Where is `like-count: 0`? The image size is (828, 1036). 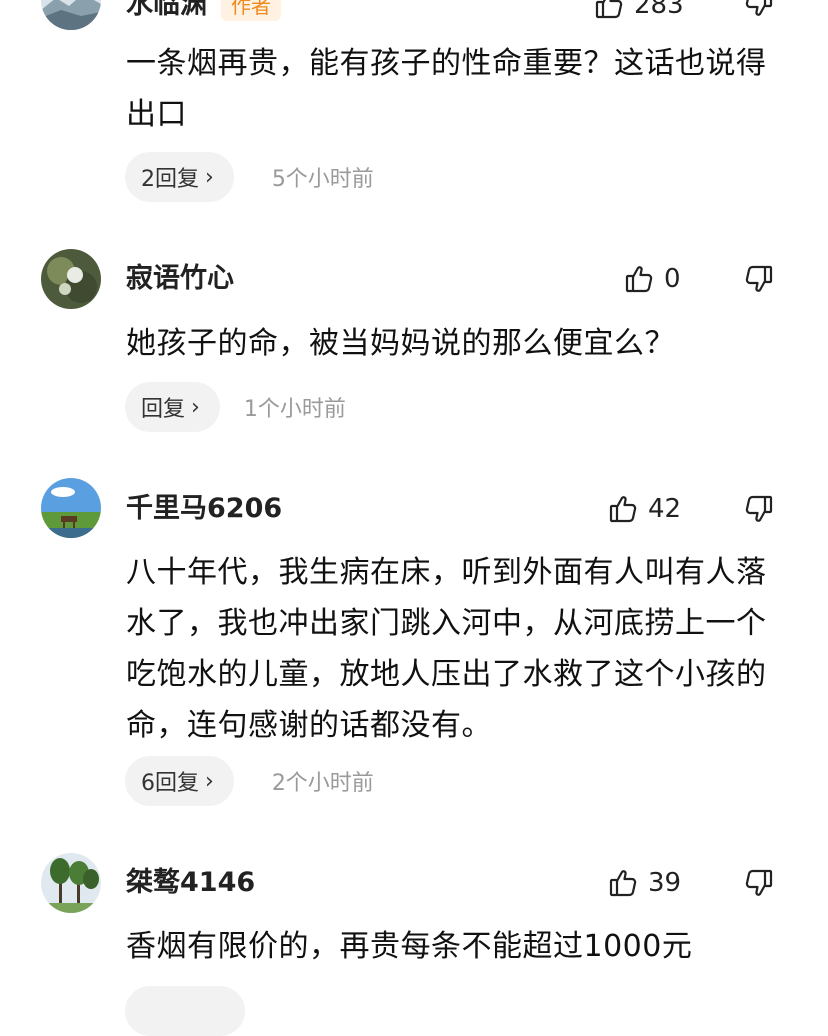 like-count: 0 is located at coordinates (672, 279).